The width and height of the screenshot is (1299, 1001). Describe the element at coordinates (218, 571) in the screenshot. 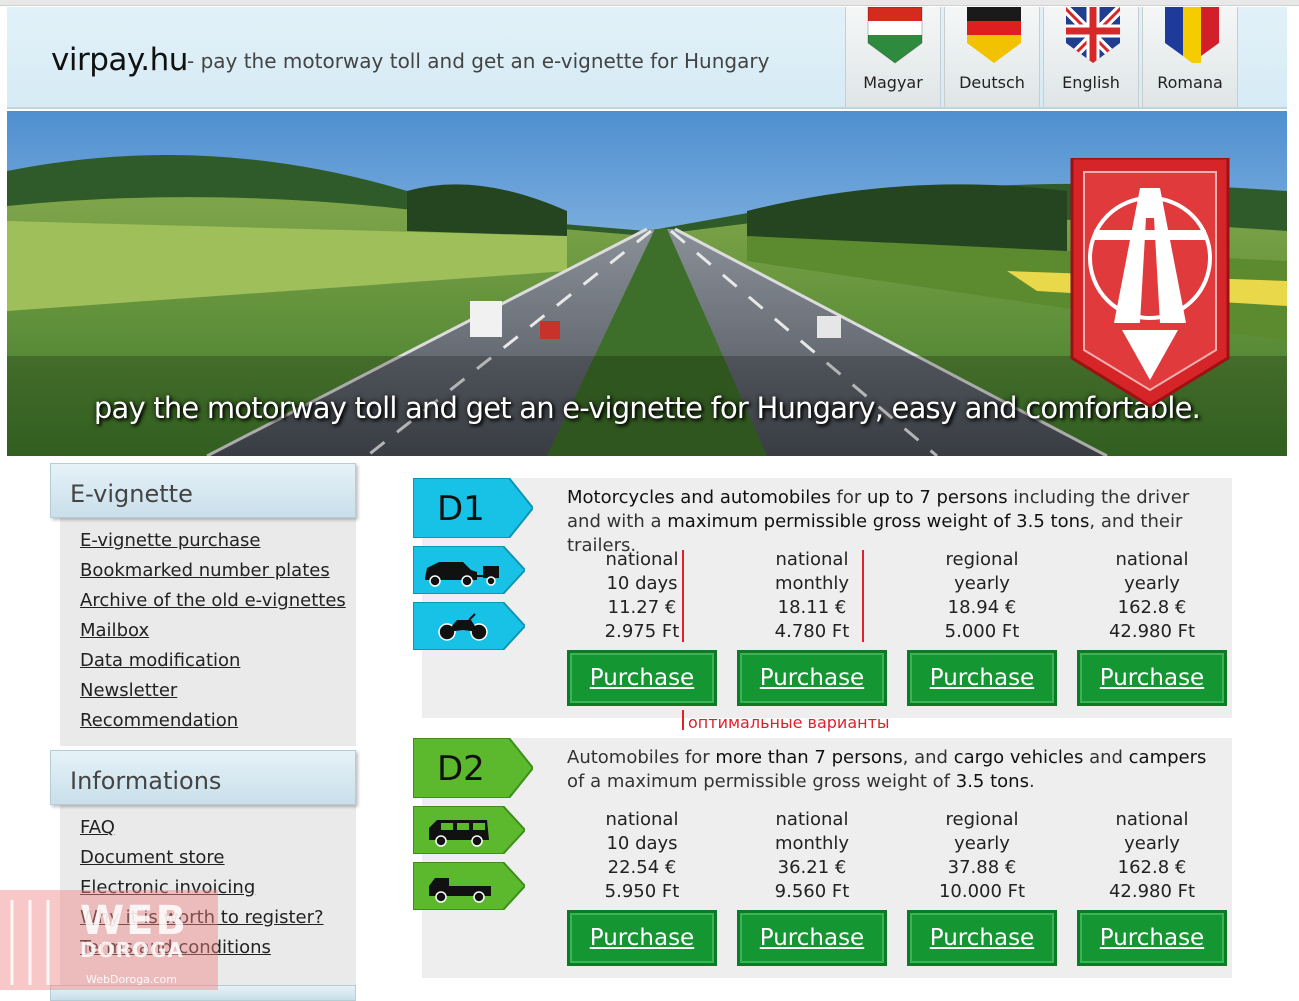

I see `link-bookmarked-number-plates: Bookmarked number plates` at that location.